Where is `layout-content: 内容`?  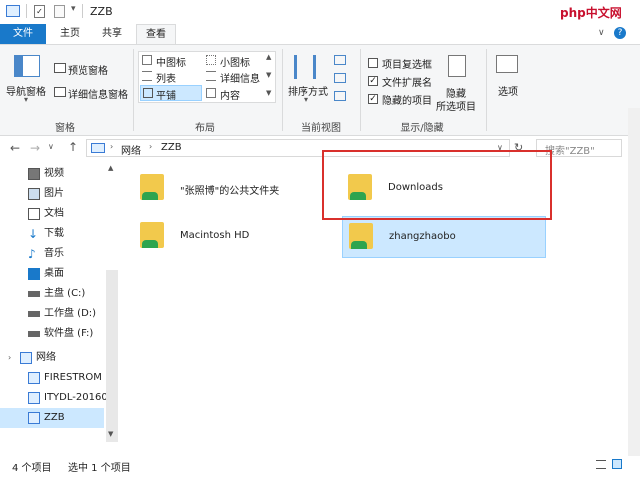 layout-content: 内容 is located at coordinates (230, 94).